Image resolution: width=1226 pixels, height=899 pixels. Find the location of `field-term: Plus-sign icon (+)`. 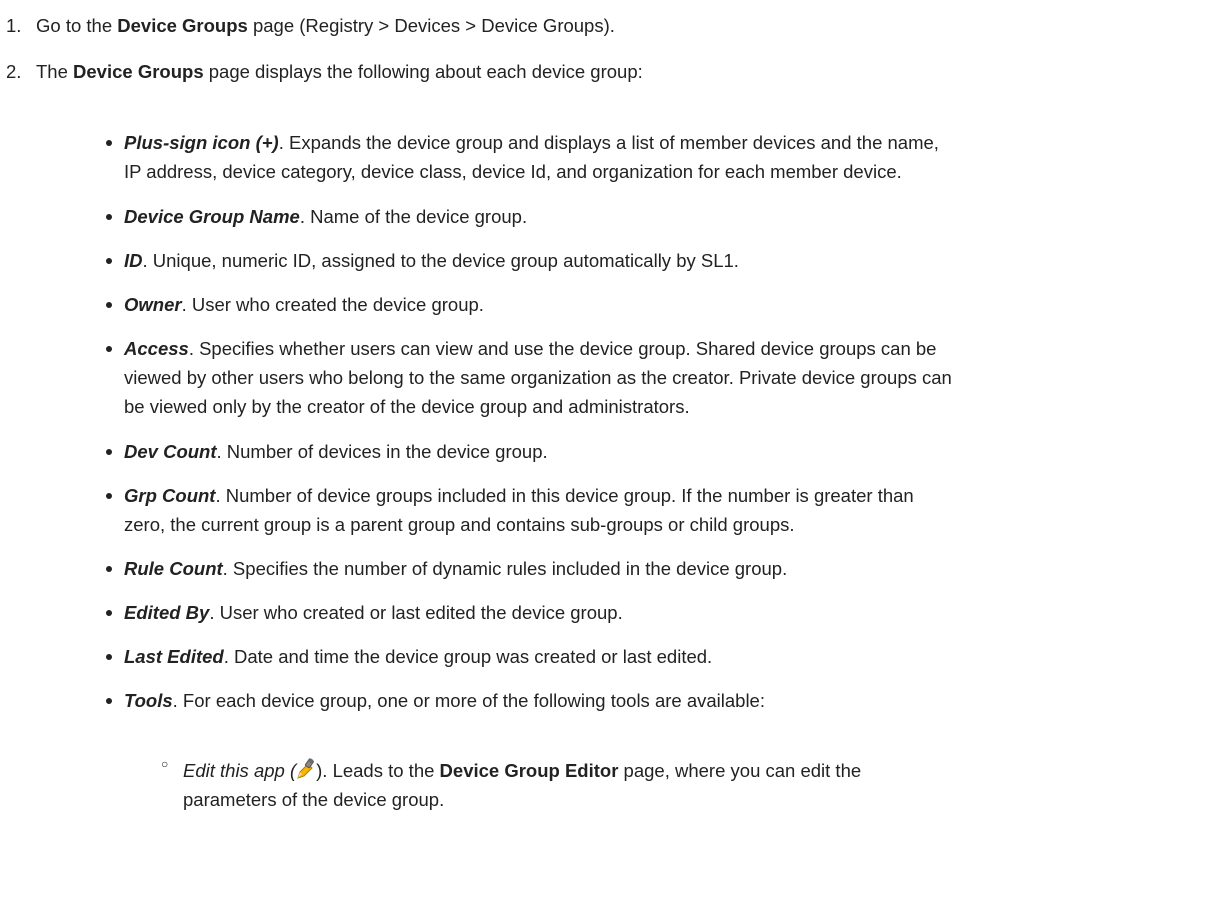

field-term: Plus-sign icon (+) is located at coordinates (201, 142).